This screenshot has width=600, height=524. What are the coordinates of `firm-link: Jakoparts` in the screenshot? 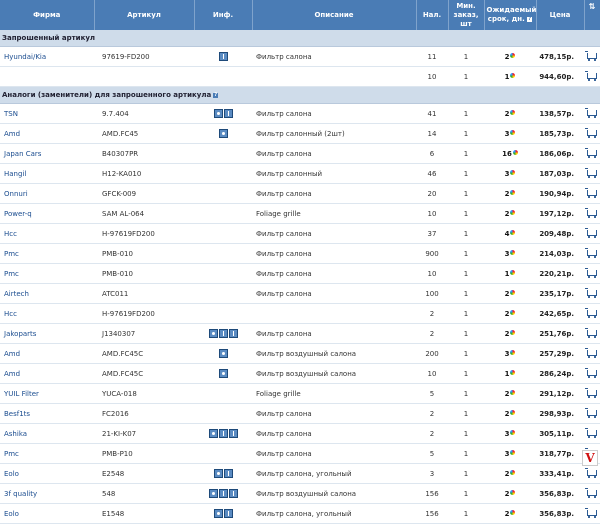 It's located at (47, 333).